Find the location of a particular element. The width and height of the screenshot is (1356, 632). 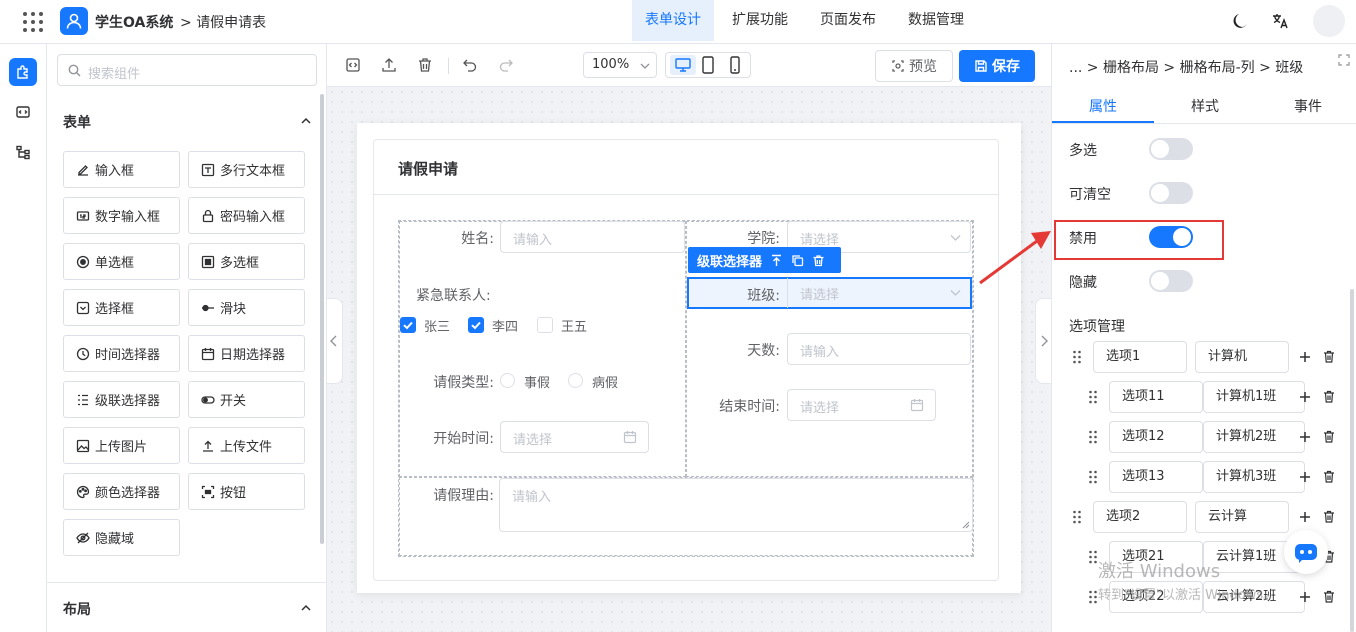

component-radio: 单选框 is located at coordinates (121, 261).